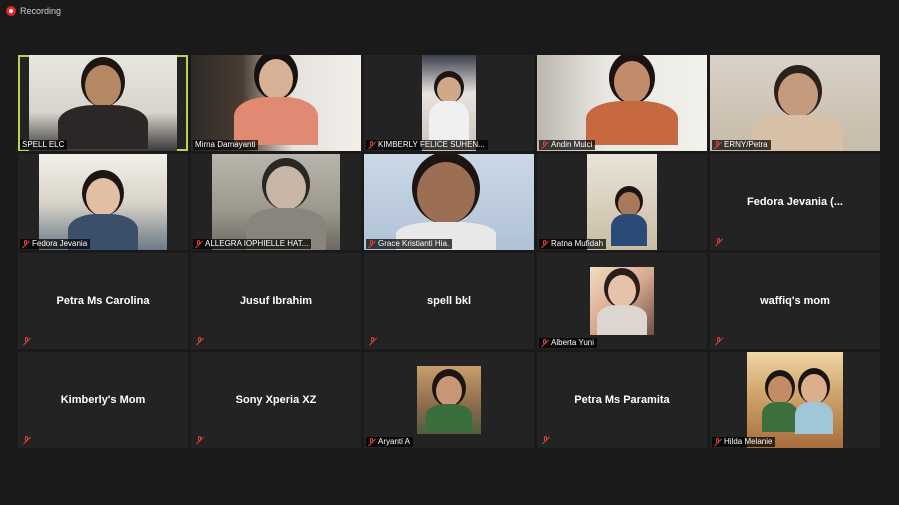 The height and width of the screenshot is (505, 899). I want to click on participant-tile: ERNY/Petra, so click(795, 103).